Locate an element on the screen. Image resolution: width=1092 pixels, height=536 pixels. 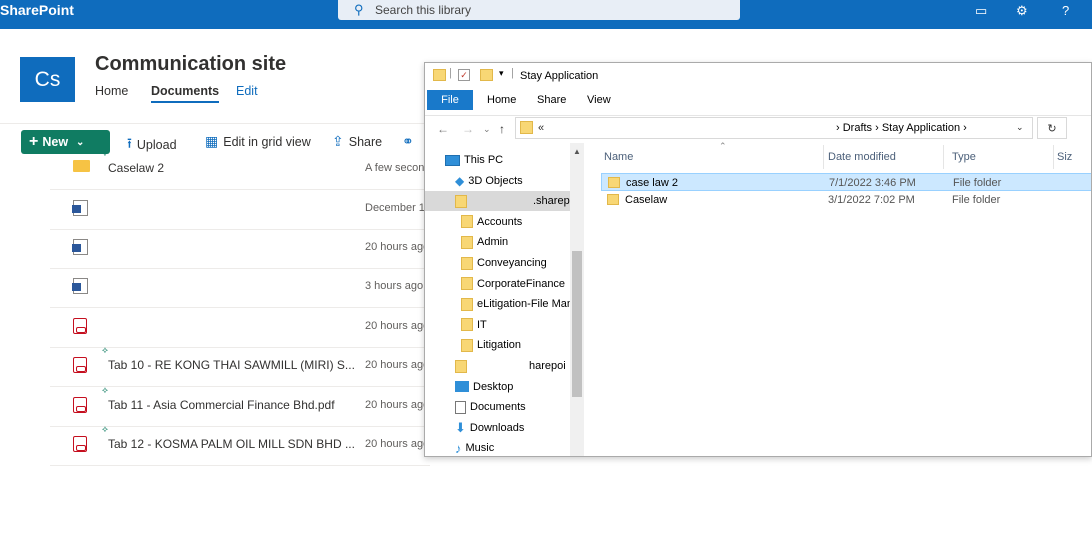
nav-item: Admin is located at coordinates (497, 242).